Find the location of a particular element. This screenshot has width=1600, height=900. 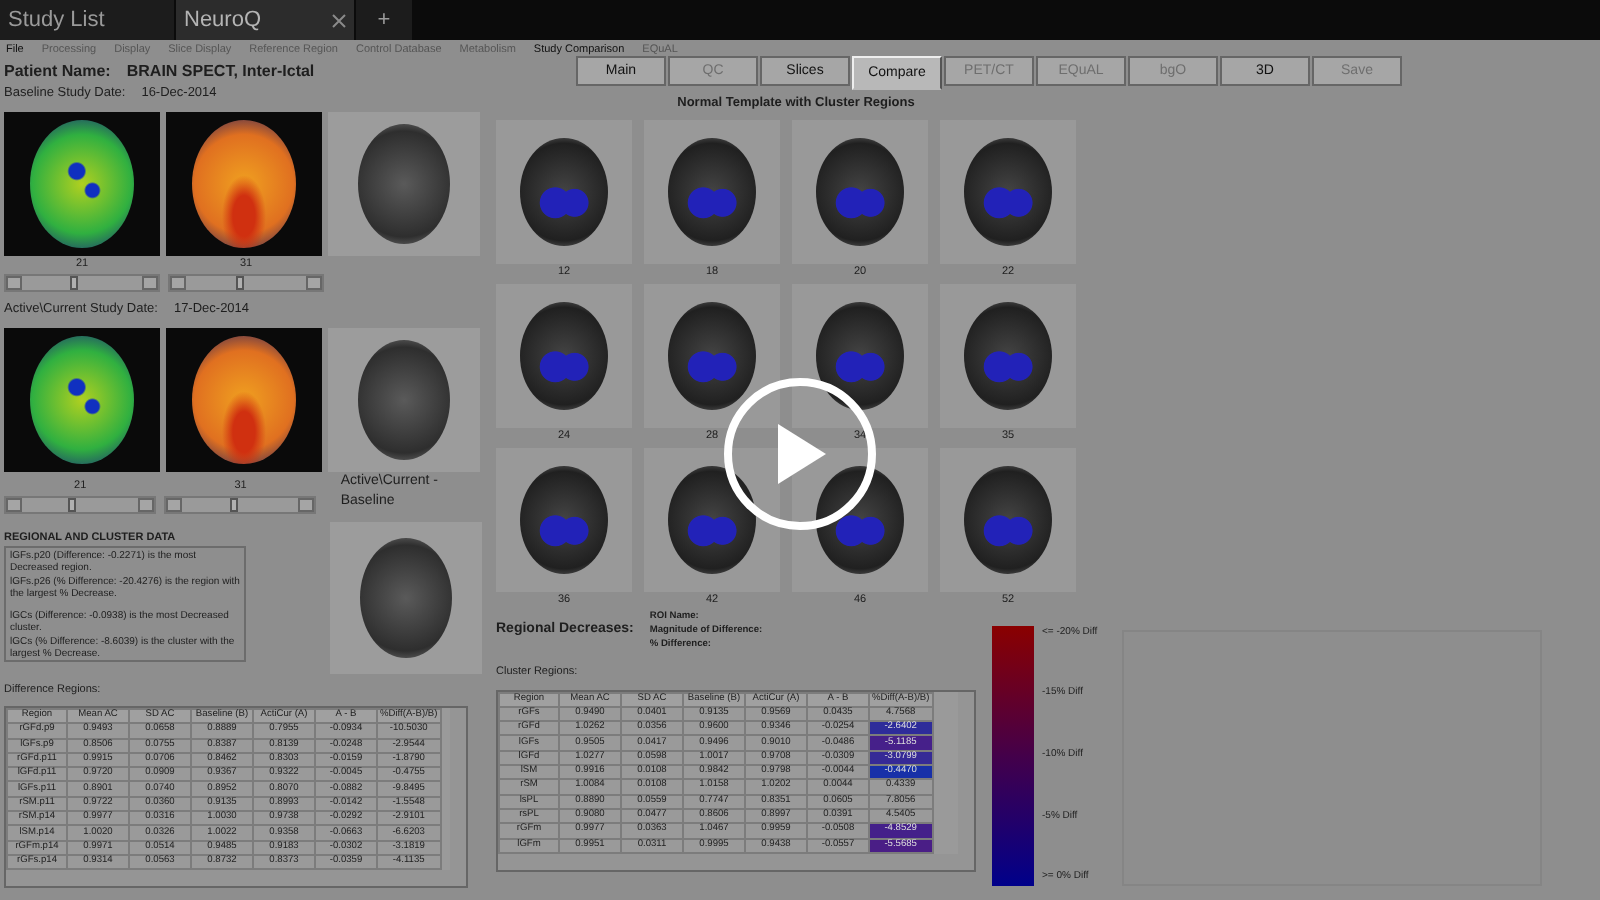

play-button is located at coordinates (800, 454).